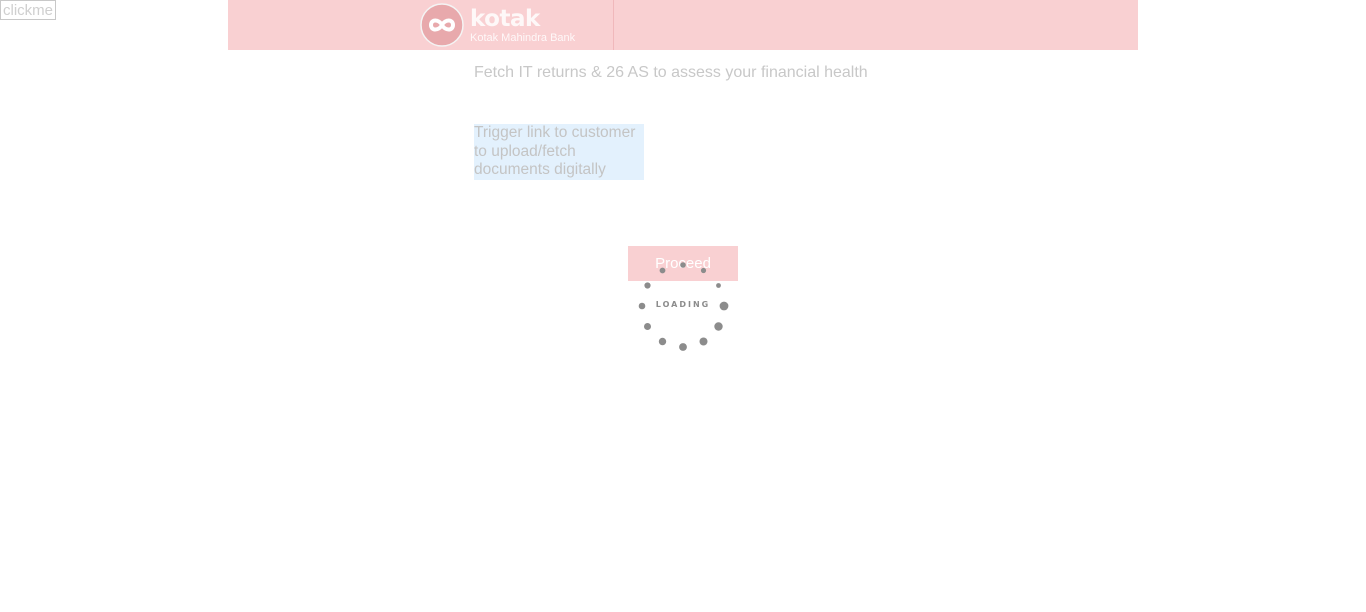  What do you see at coordinates (28, 10) in the screenshot?
I see `clickme-button: clickme` at bounding box center [28, 10].